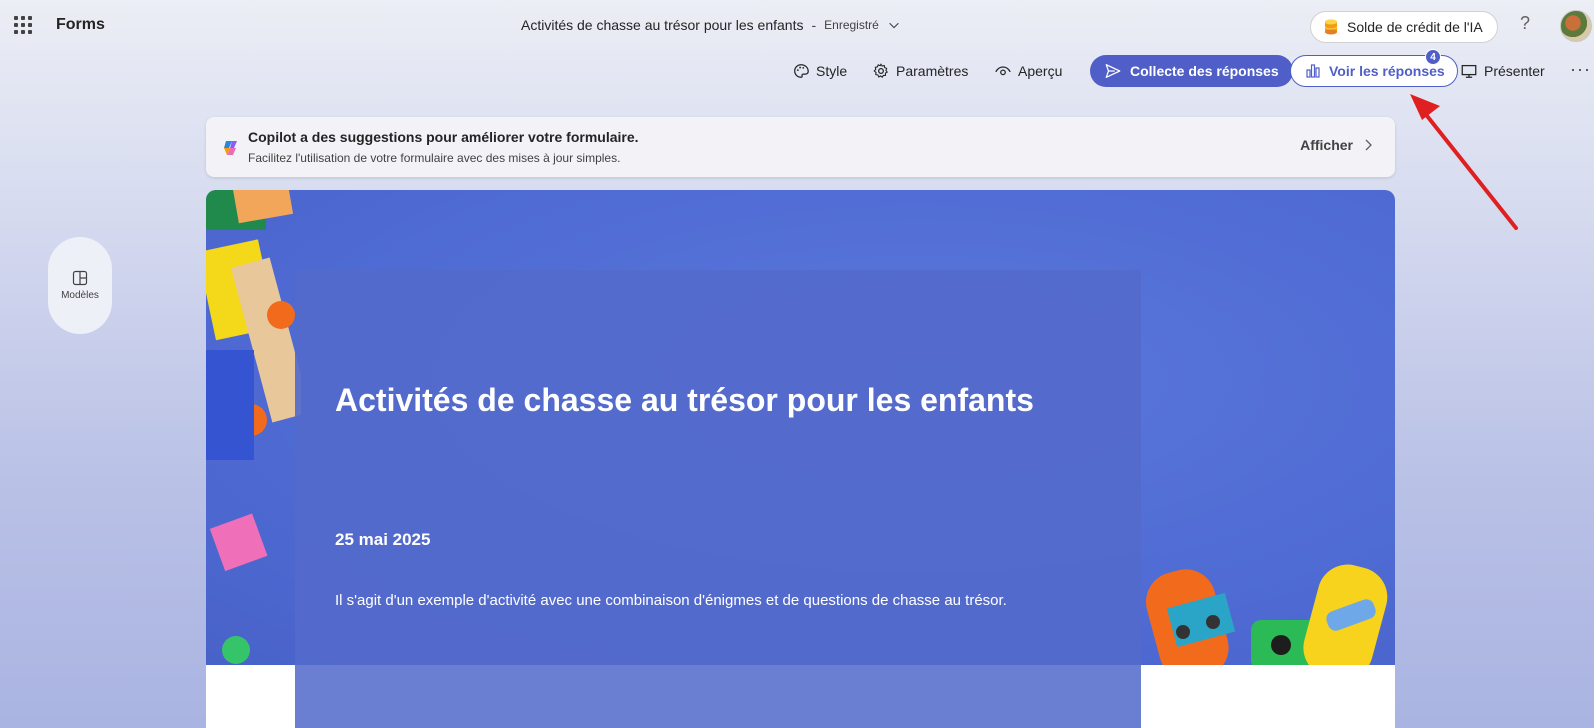  What do you see at coordinates (23, 25) in the screenshot?
I see `waffle-icon` at bounding box center [23, 25].